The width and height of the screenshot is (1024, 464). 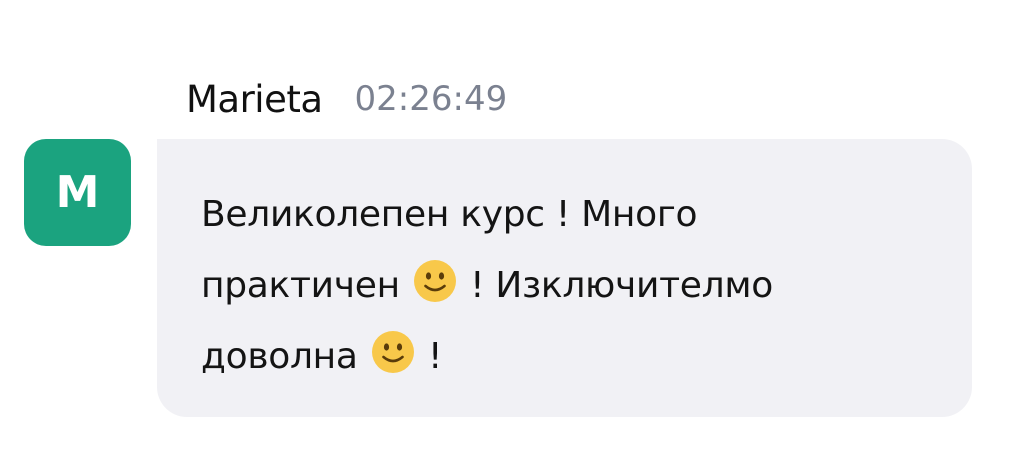 I want to click on avatar: M, so click(x=77, y=192).